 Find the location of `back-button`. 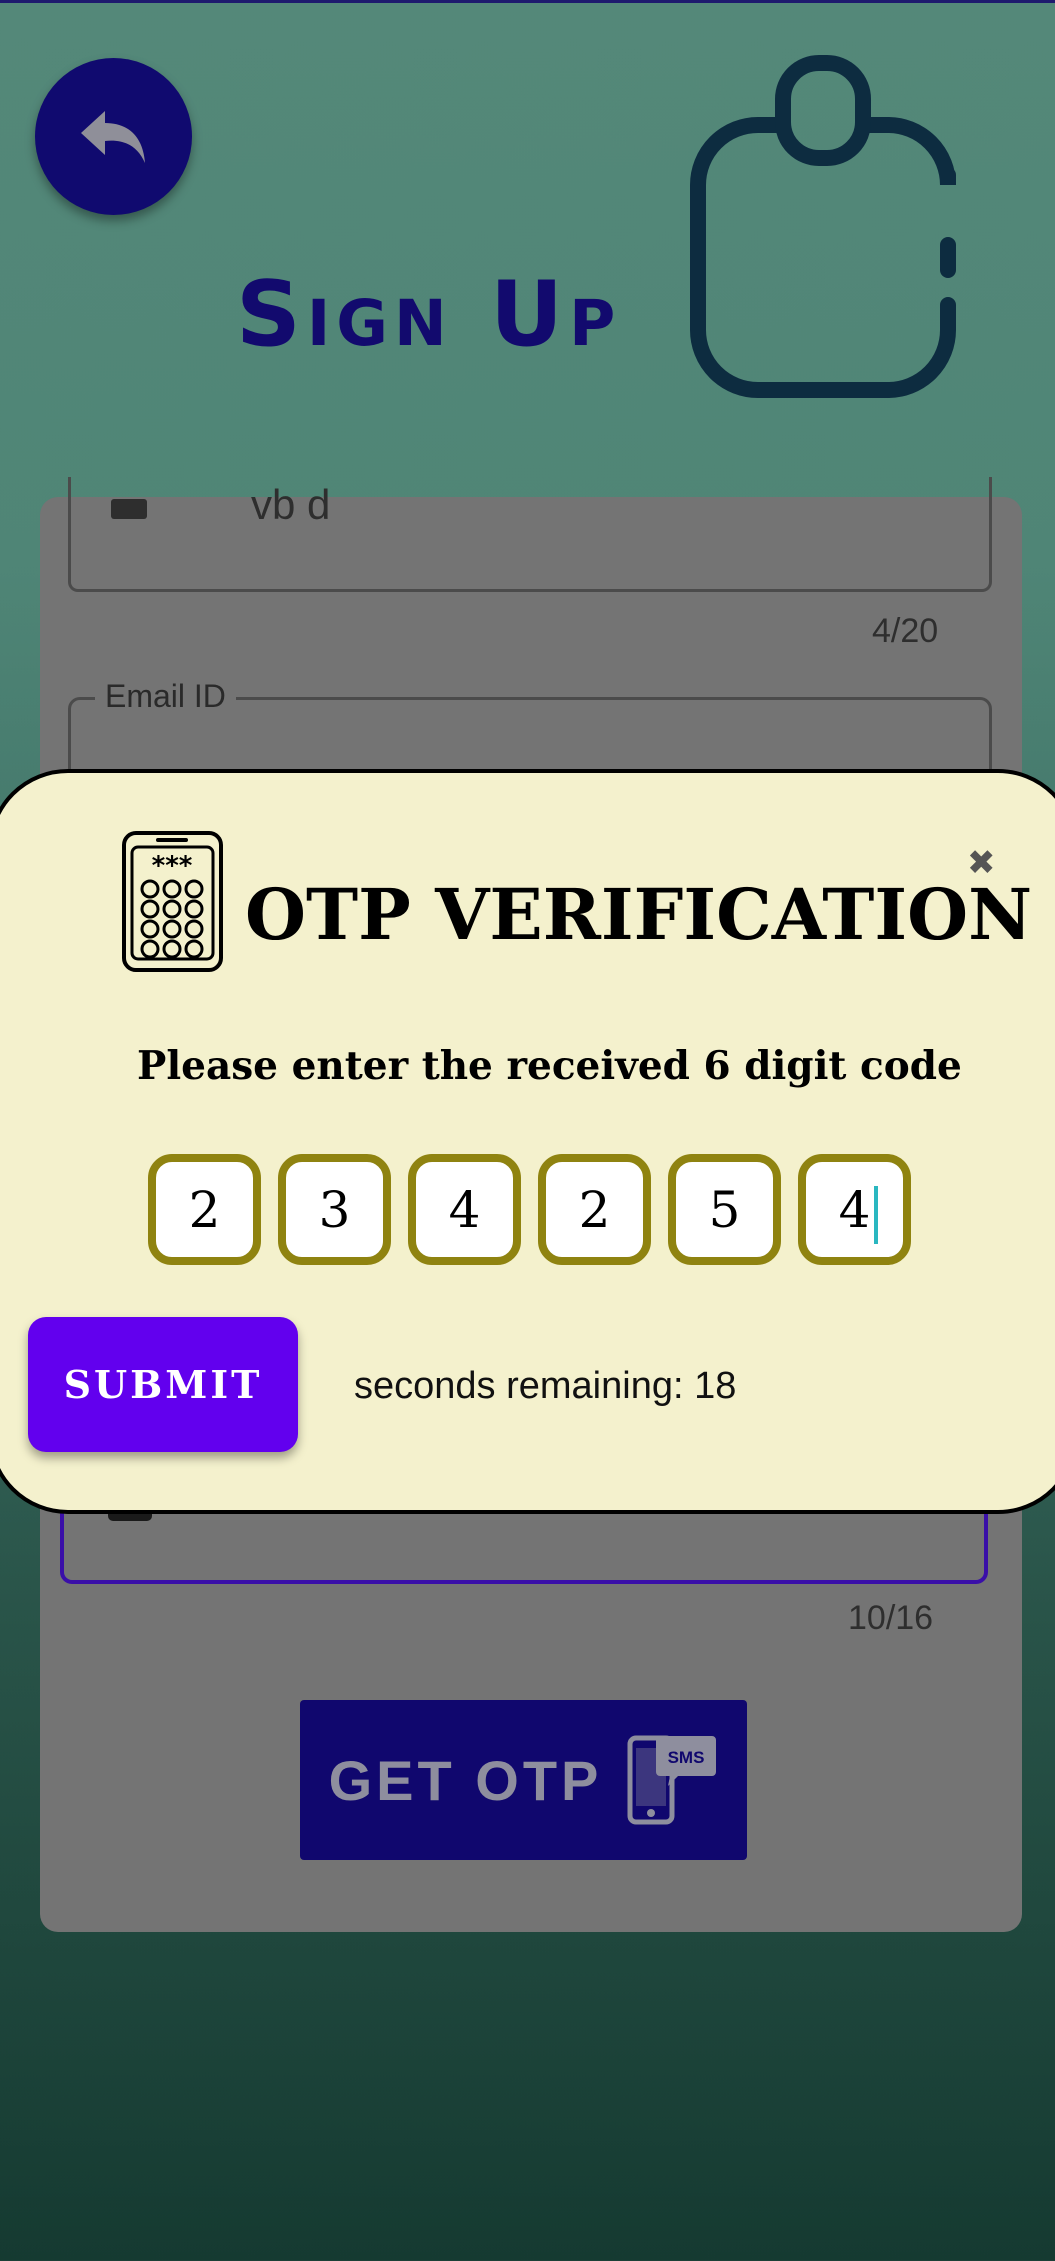

back-button is located at coordinates (113, 136).